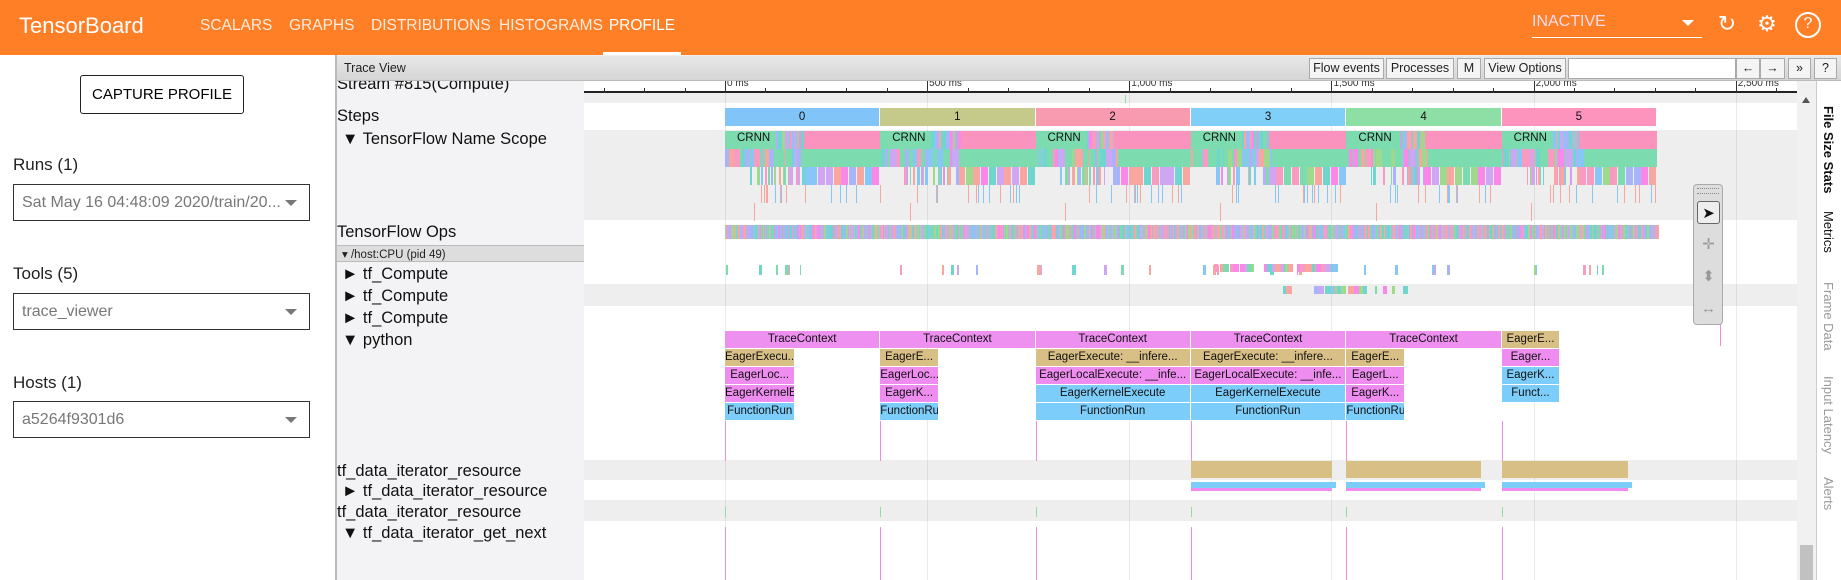 The image size is (1841, 580). I want to click on processes-button: Processes, so click(1420, 68).